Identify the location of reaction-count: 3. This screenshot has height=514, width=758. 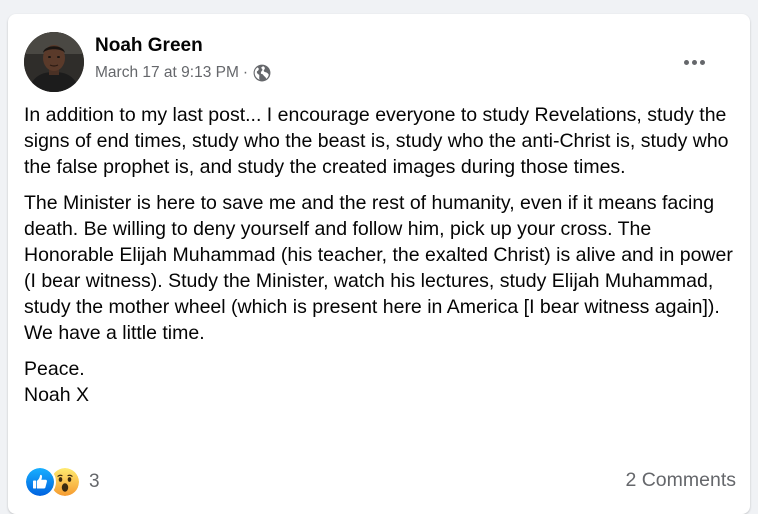
(94, 481).